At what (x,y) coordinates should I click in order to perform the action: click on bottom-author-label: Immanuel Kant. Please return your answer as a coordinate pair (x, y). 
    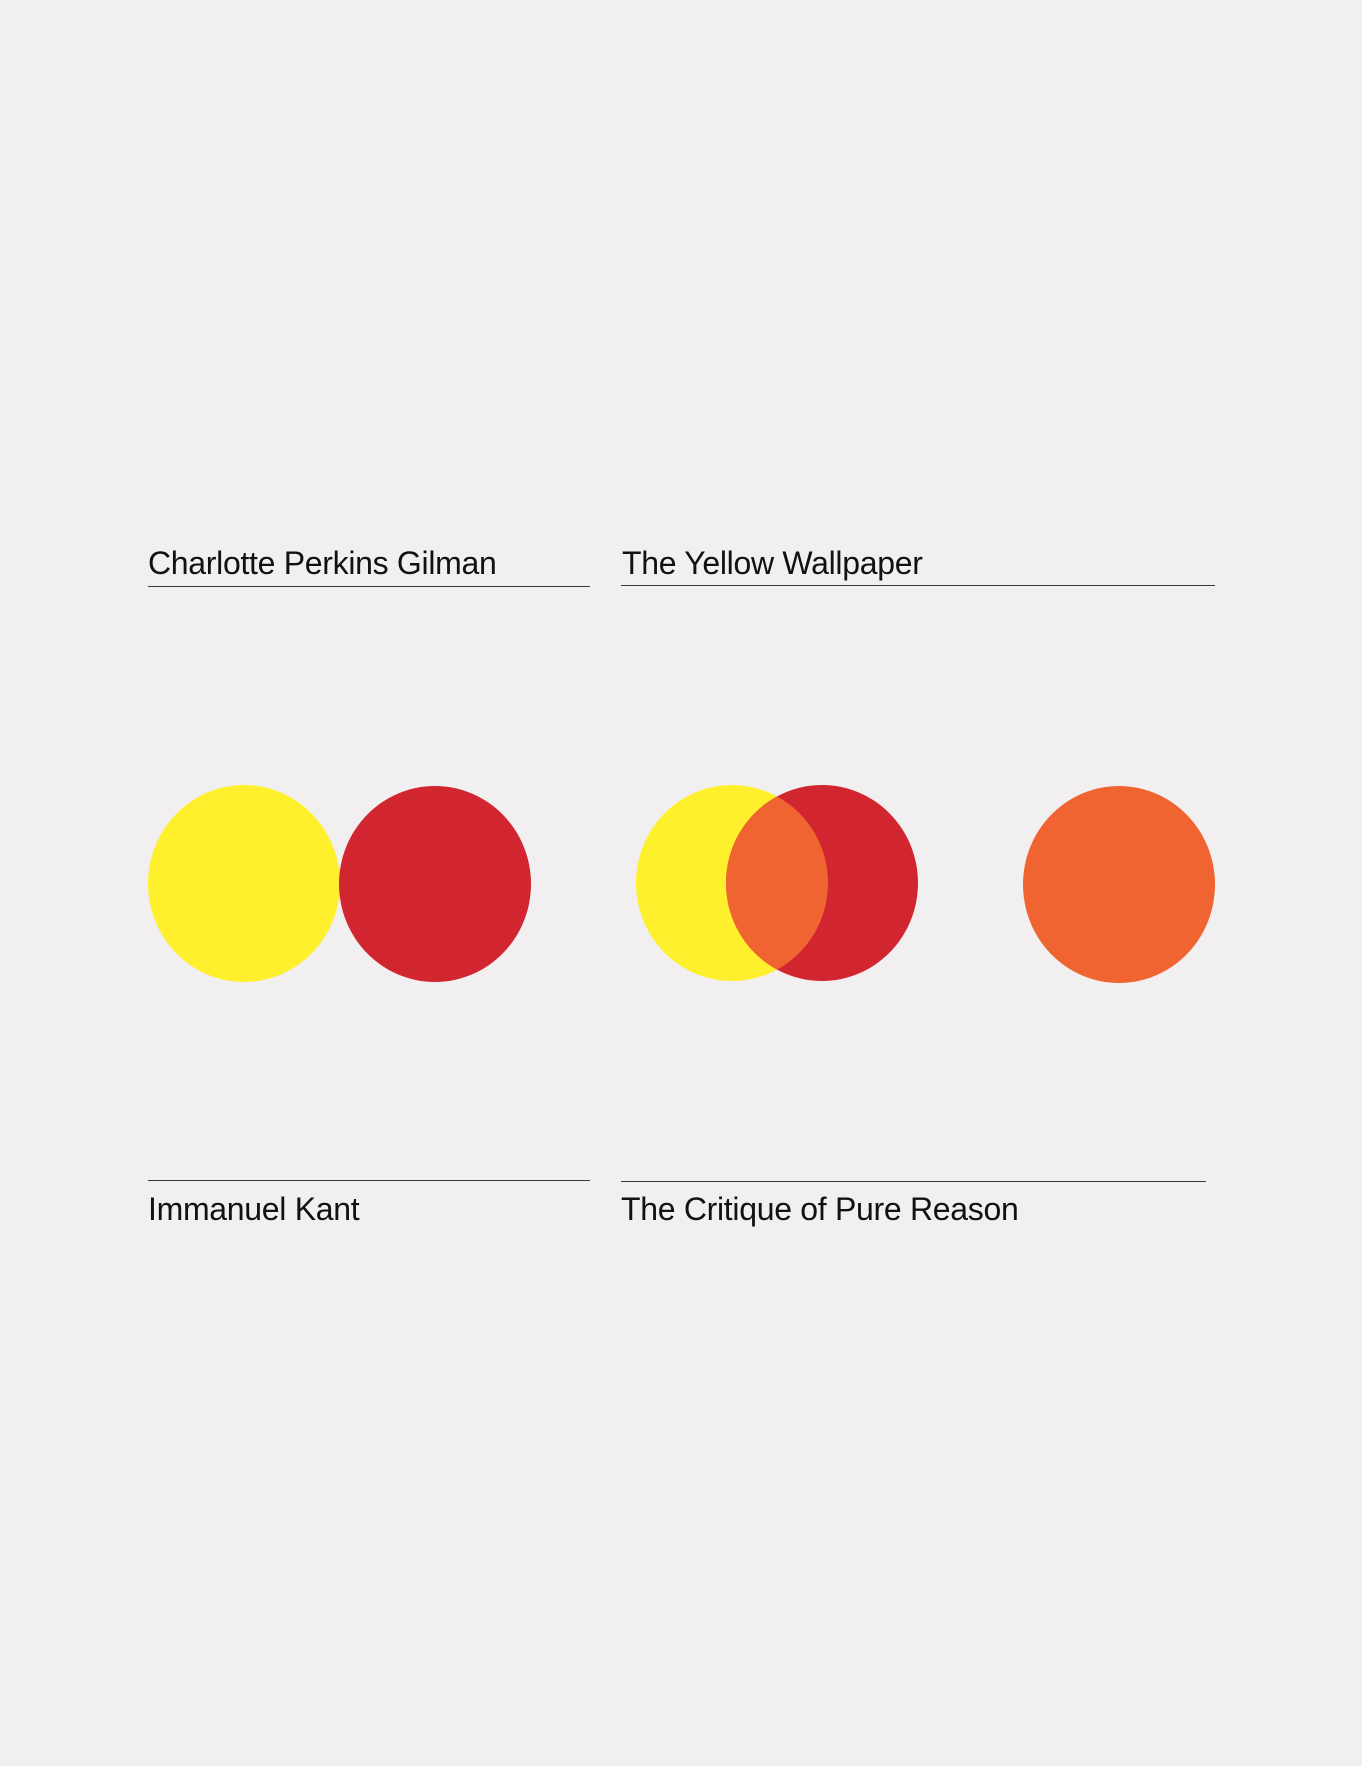
    Looking at the image, I should click on (254, 1209).